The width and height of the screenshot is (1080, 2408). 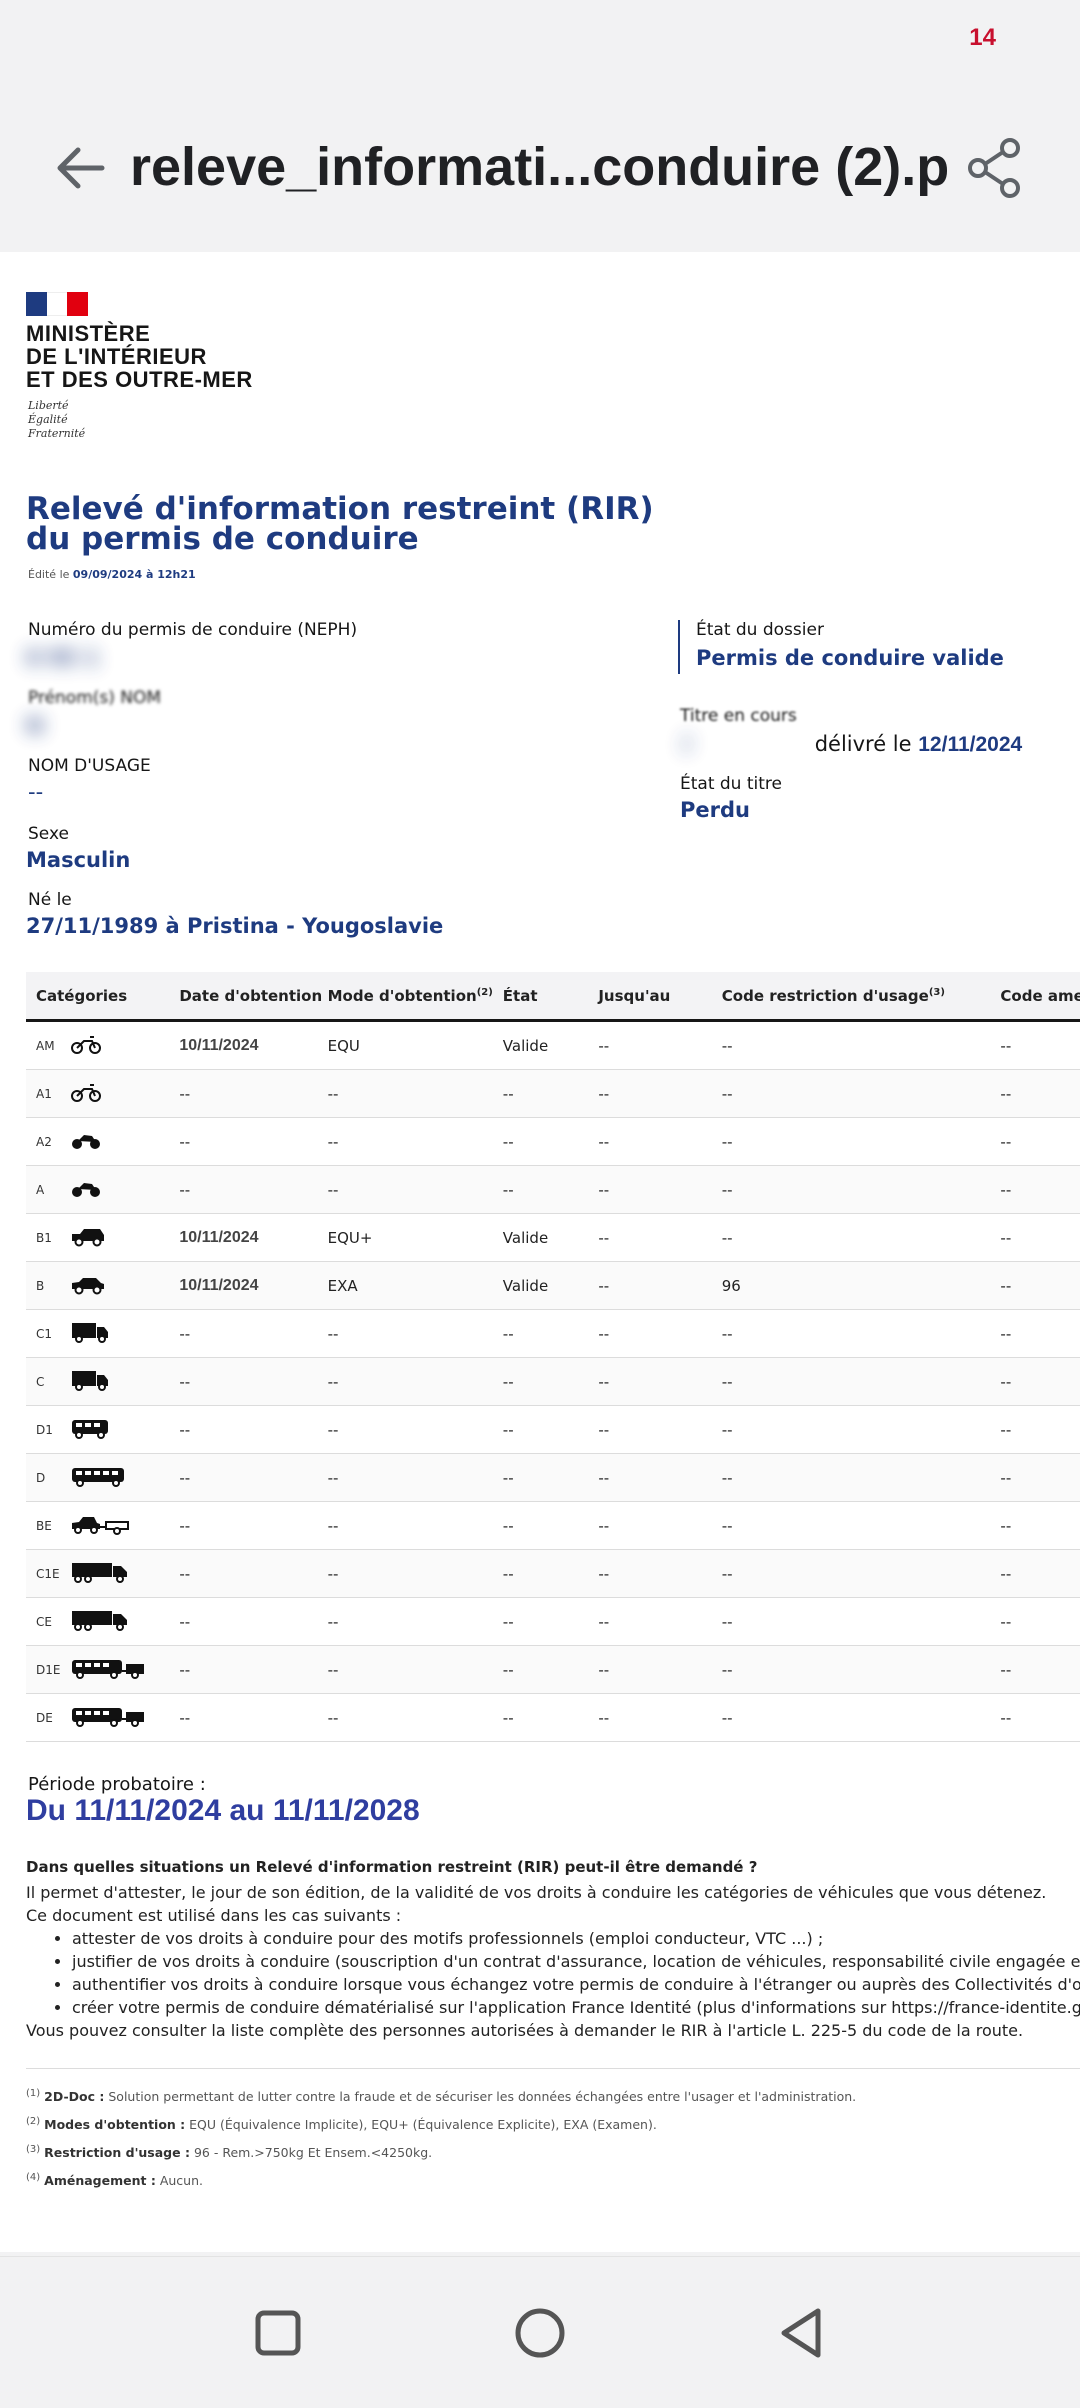 What do you see at coordinates (996, 168) in the screenshot?
I see `share-icon` at bounding box center [996, 168].